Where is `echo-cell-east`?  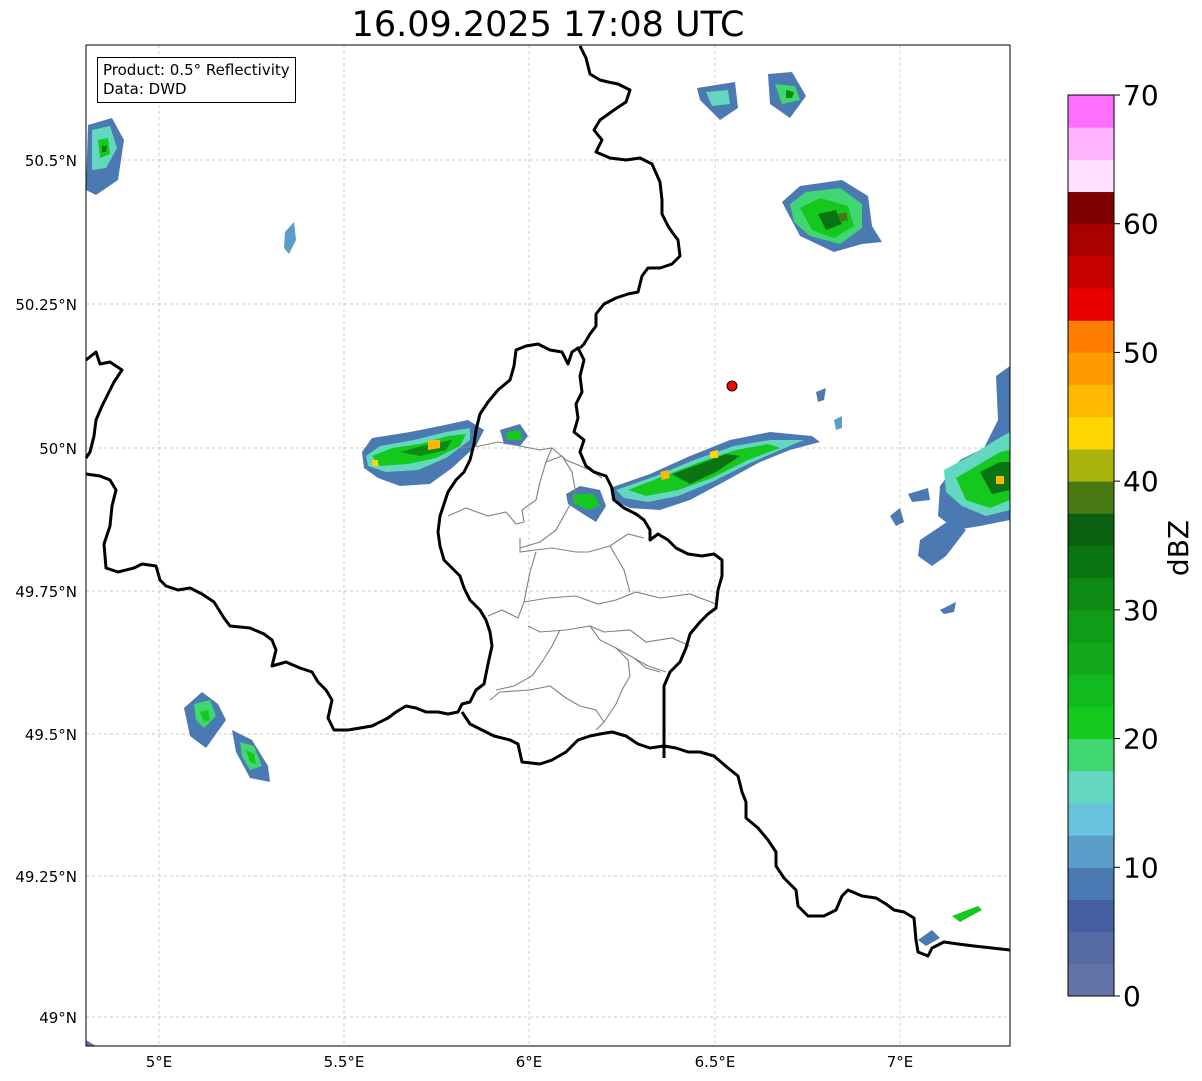 echo-cell-east is located at coordinates (950, 490).